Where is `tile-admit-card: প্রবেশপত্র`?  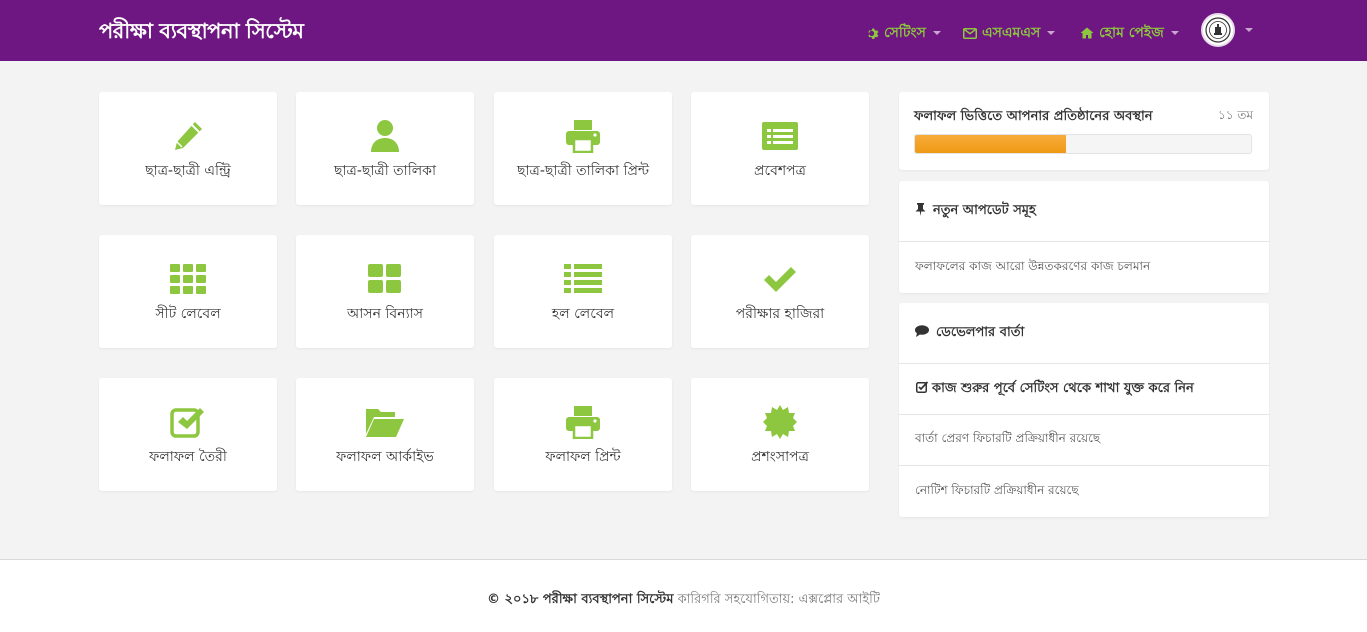 tile-admit-card: প্রবেশপত্র is located at coordinates (780, 148).